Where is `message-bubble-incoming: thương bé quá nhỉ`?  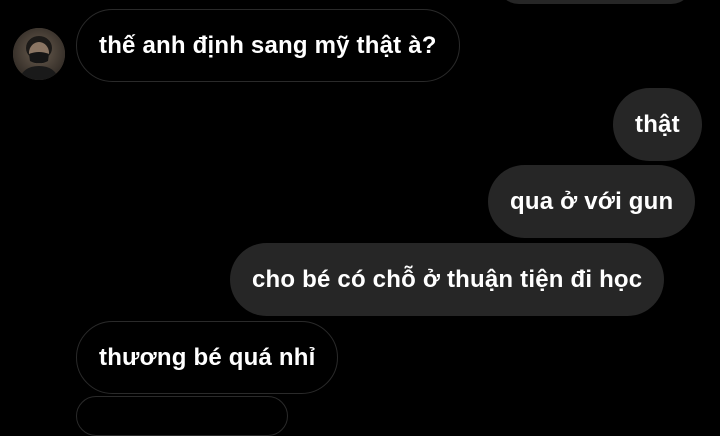
message-bubble-incoming: thương bé quá nhỉ is located at coordinates (207, 357).